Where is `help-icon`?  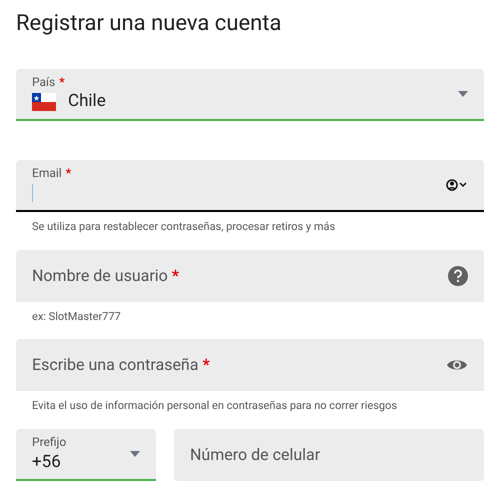 help-icon is located at coordinates (458, 276).